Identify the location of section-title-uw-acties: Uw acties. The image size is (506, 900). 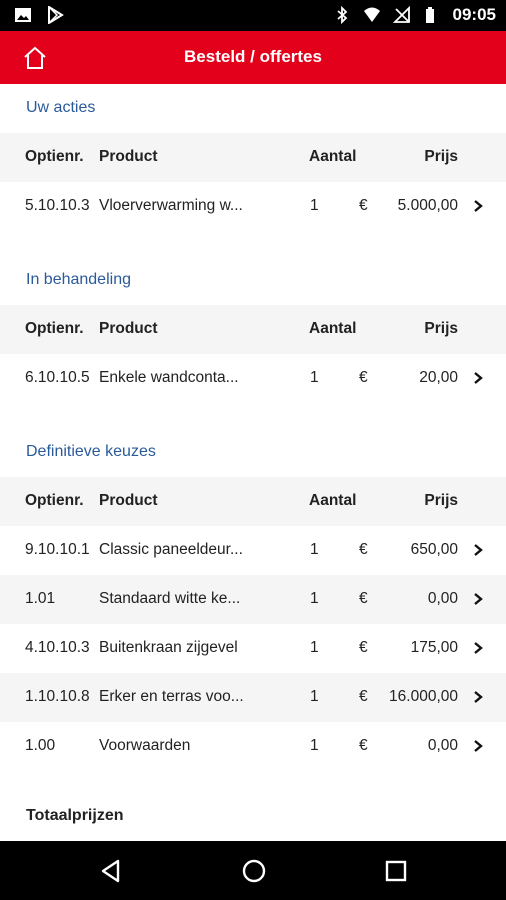
(61, 107).